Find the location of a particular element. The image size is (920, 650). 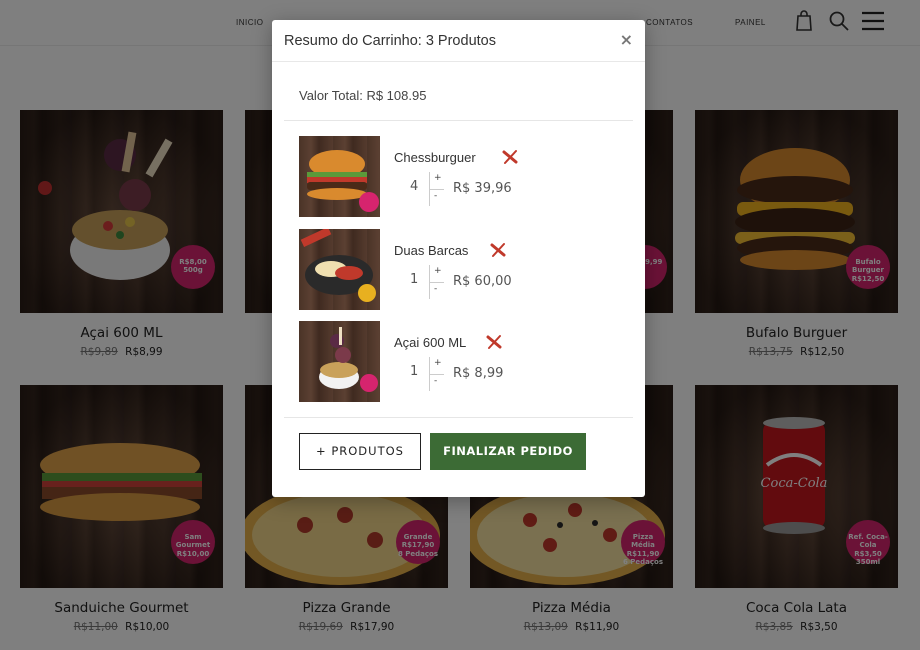

modal-header: Resumo do Carrinho: 3 Produtos × is located at coordinates (458, 41).